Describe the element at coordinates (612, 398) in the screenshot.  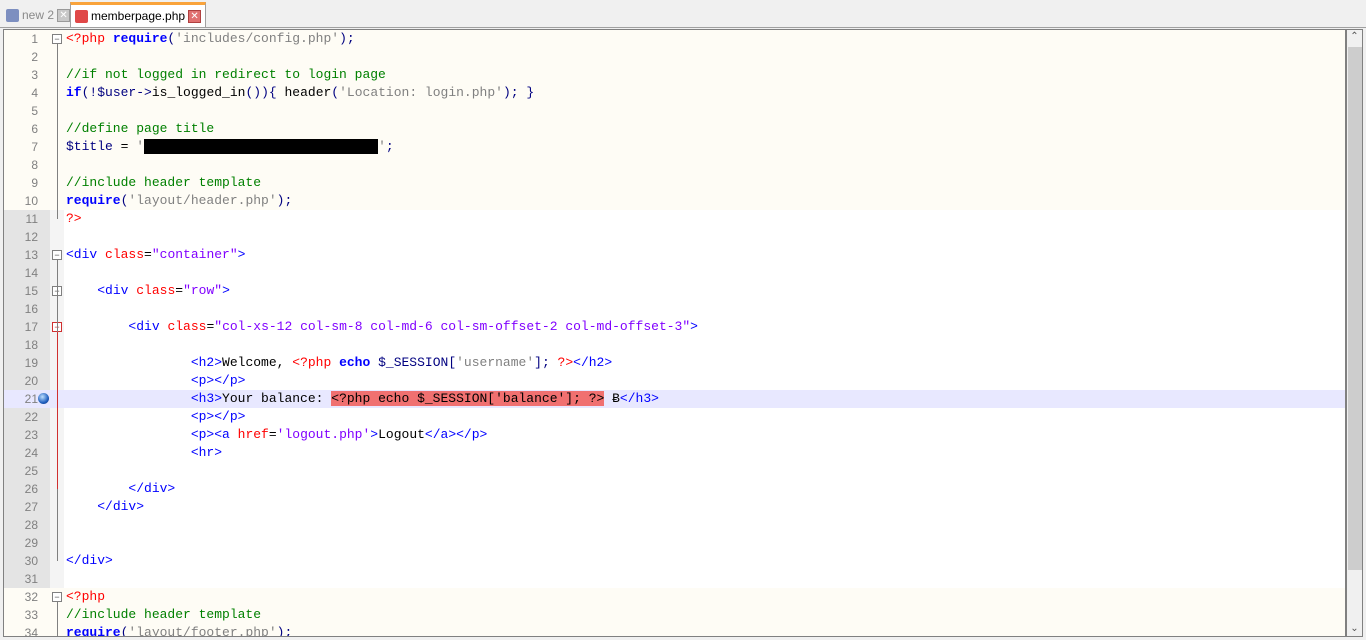
I see `code-token: Ƀ` at that location.